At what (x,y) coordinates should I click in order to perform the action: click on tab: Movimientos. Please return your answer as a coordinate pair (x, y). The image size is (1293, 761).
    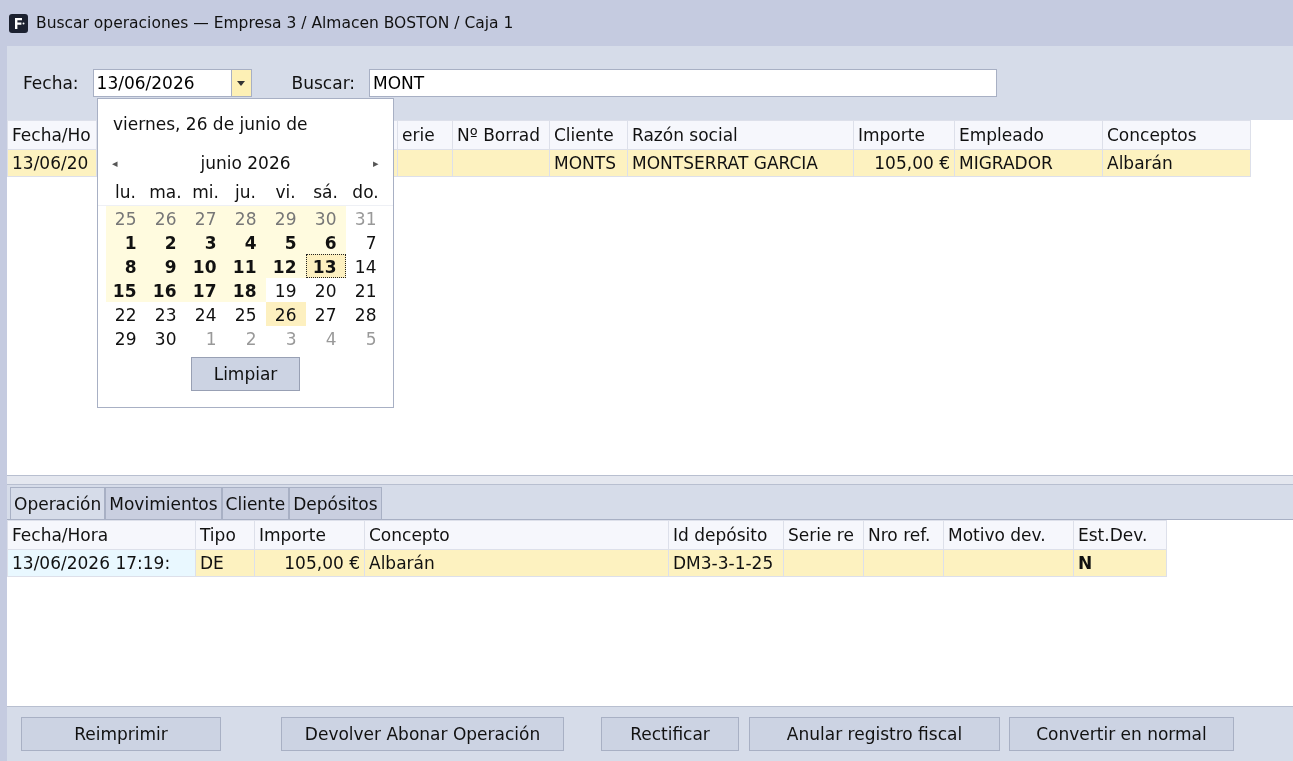
    Looking at the image, I should click on (163, 503).